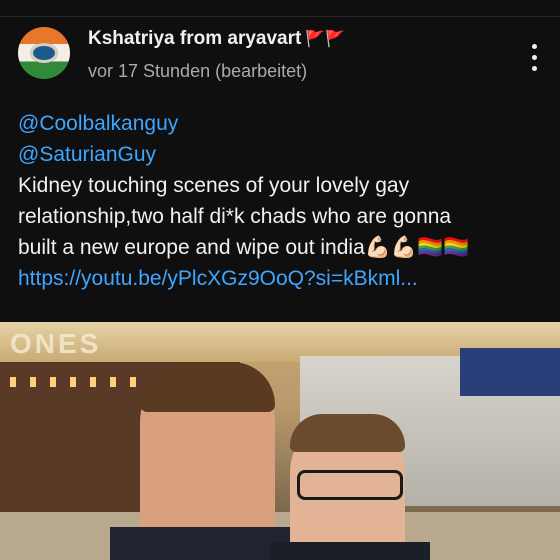 This screenshot has height=560, width=560. Describe the element at coordinates (535, 64) in the screenshot. I see `more-options-button` at that location.